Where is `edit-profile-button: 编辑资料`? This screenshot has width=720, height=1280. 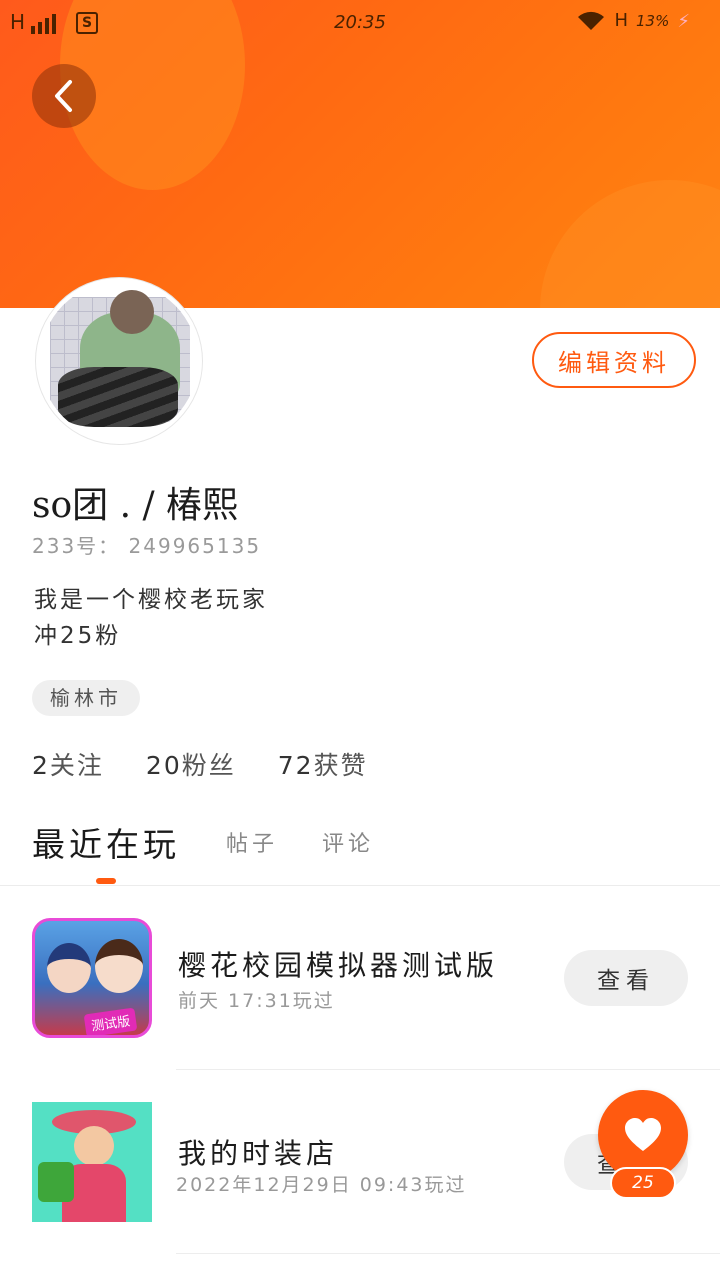
edit-profile-button: 编辑资料 is located at coordinates (614, 360).